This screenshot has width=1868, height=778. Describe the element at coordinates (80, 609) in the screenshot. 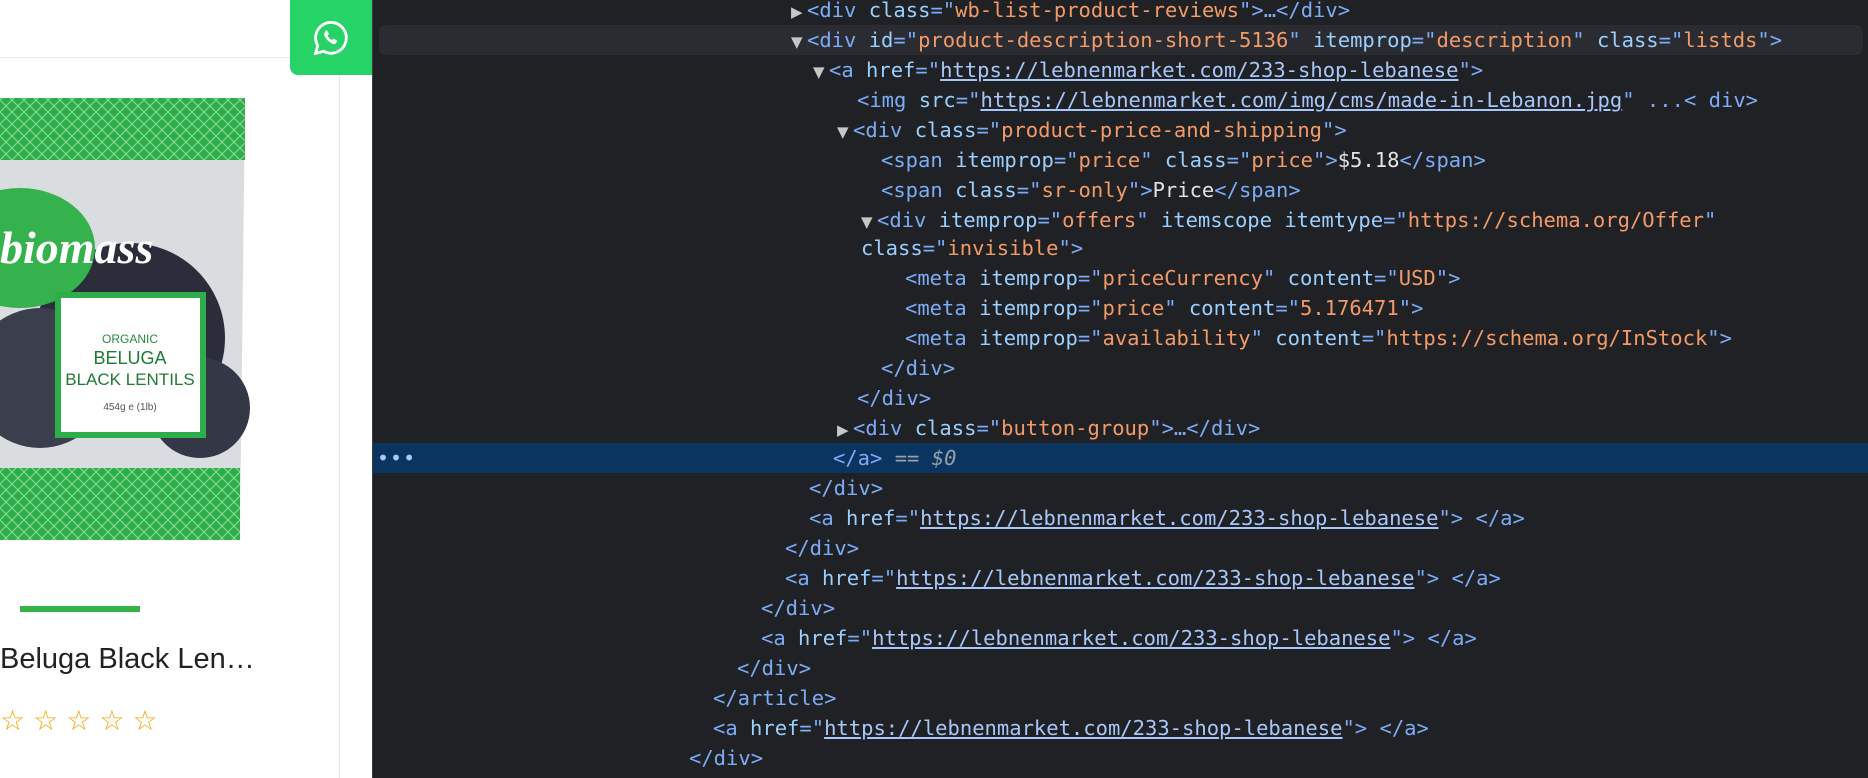

I see `accent-bar` at that location.